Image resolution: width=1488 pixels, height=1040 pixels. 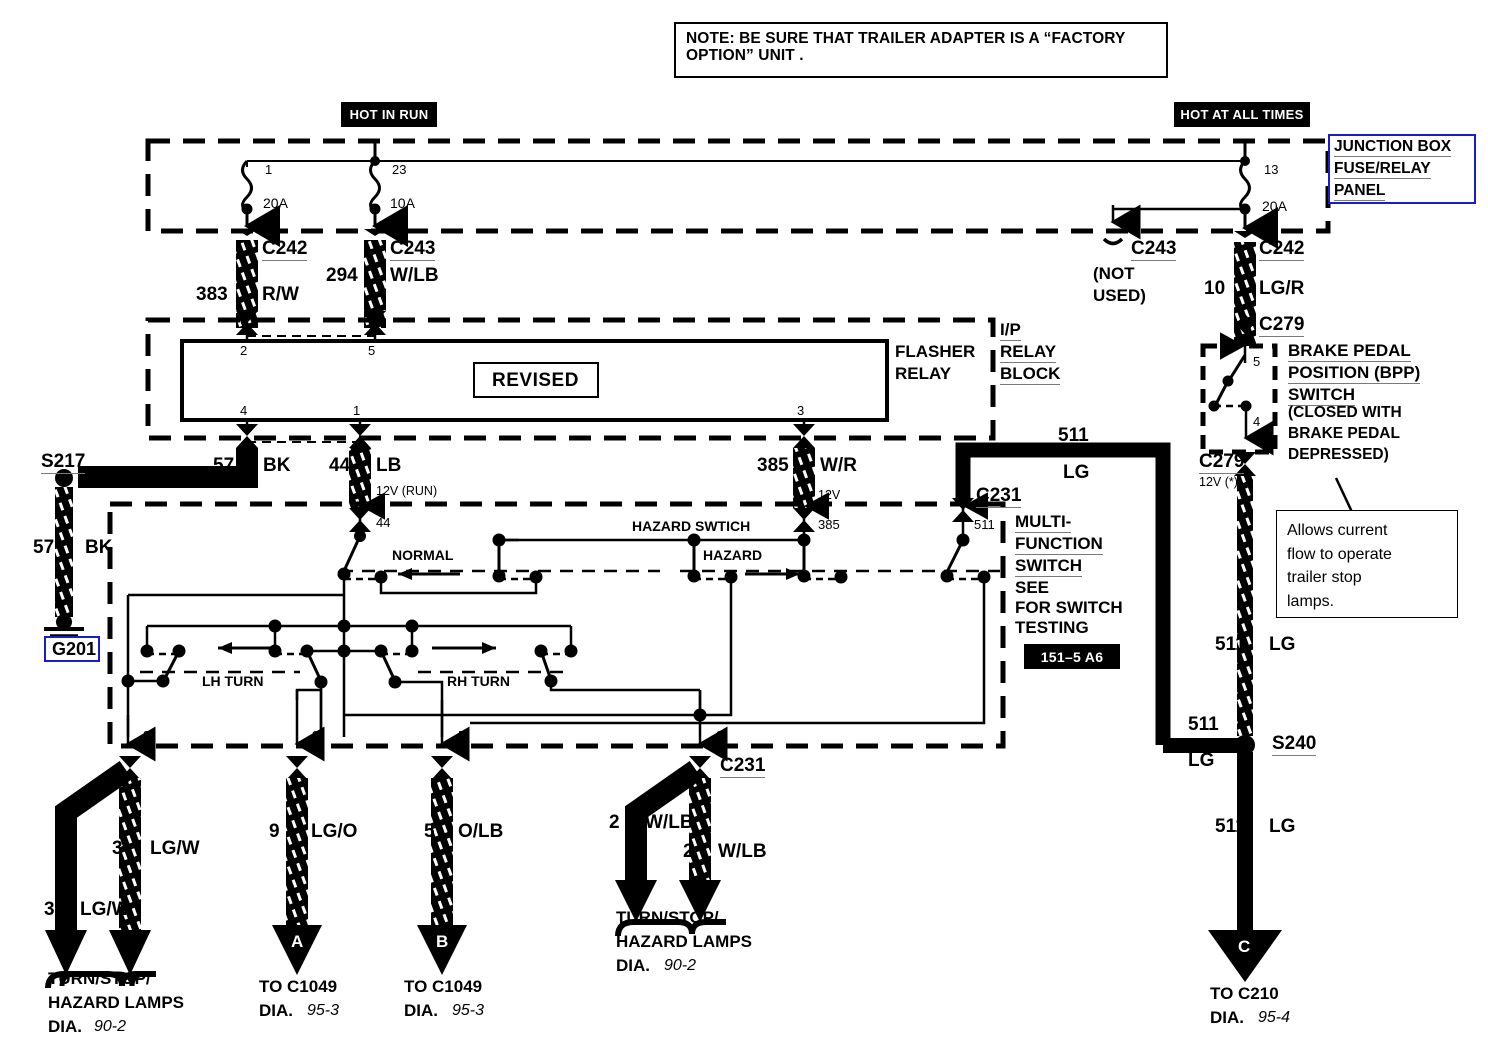 I want to click on bpp-pin-5: 5, so click(x=1257, y=361).